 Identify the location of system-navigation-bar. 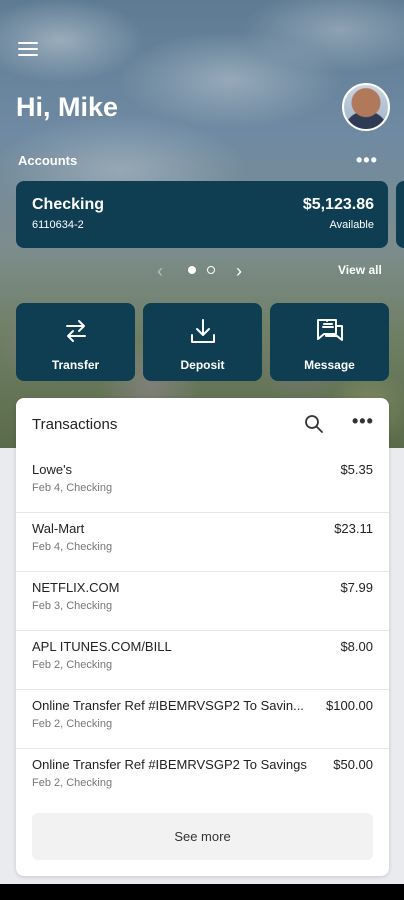
(202, 892).